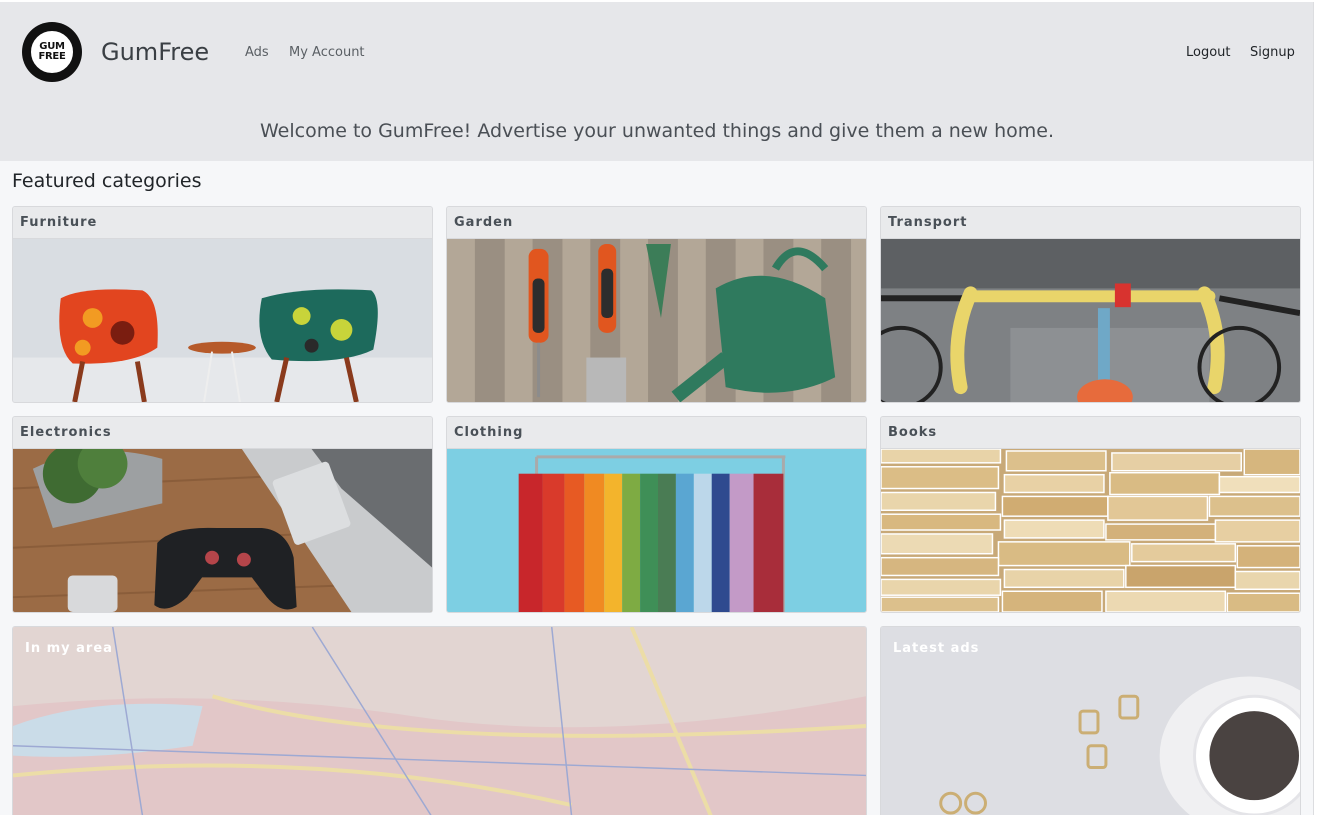  I want to click on nav-my-account: My Account, so click(327, 52).